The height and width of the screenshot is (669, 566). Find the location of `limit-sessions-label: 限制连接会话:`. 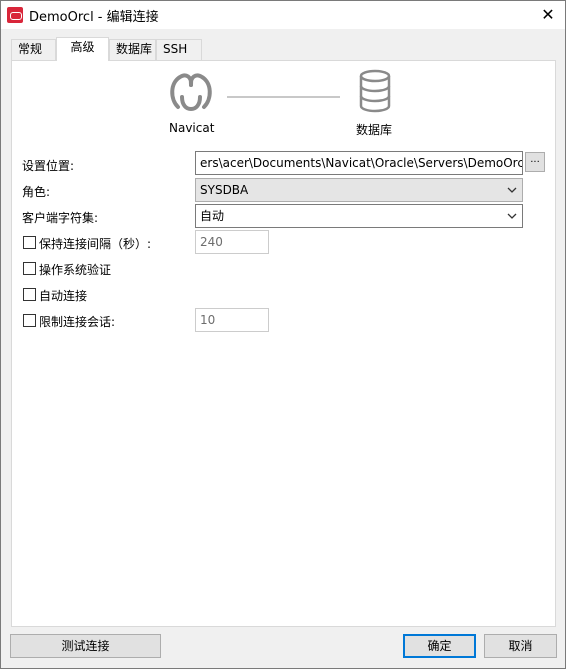

limit-sessions-label: 限制连接会话: is located at coordinates (77, 322).